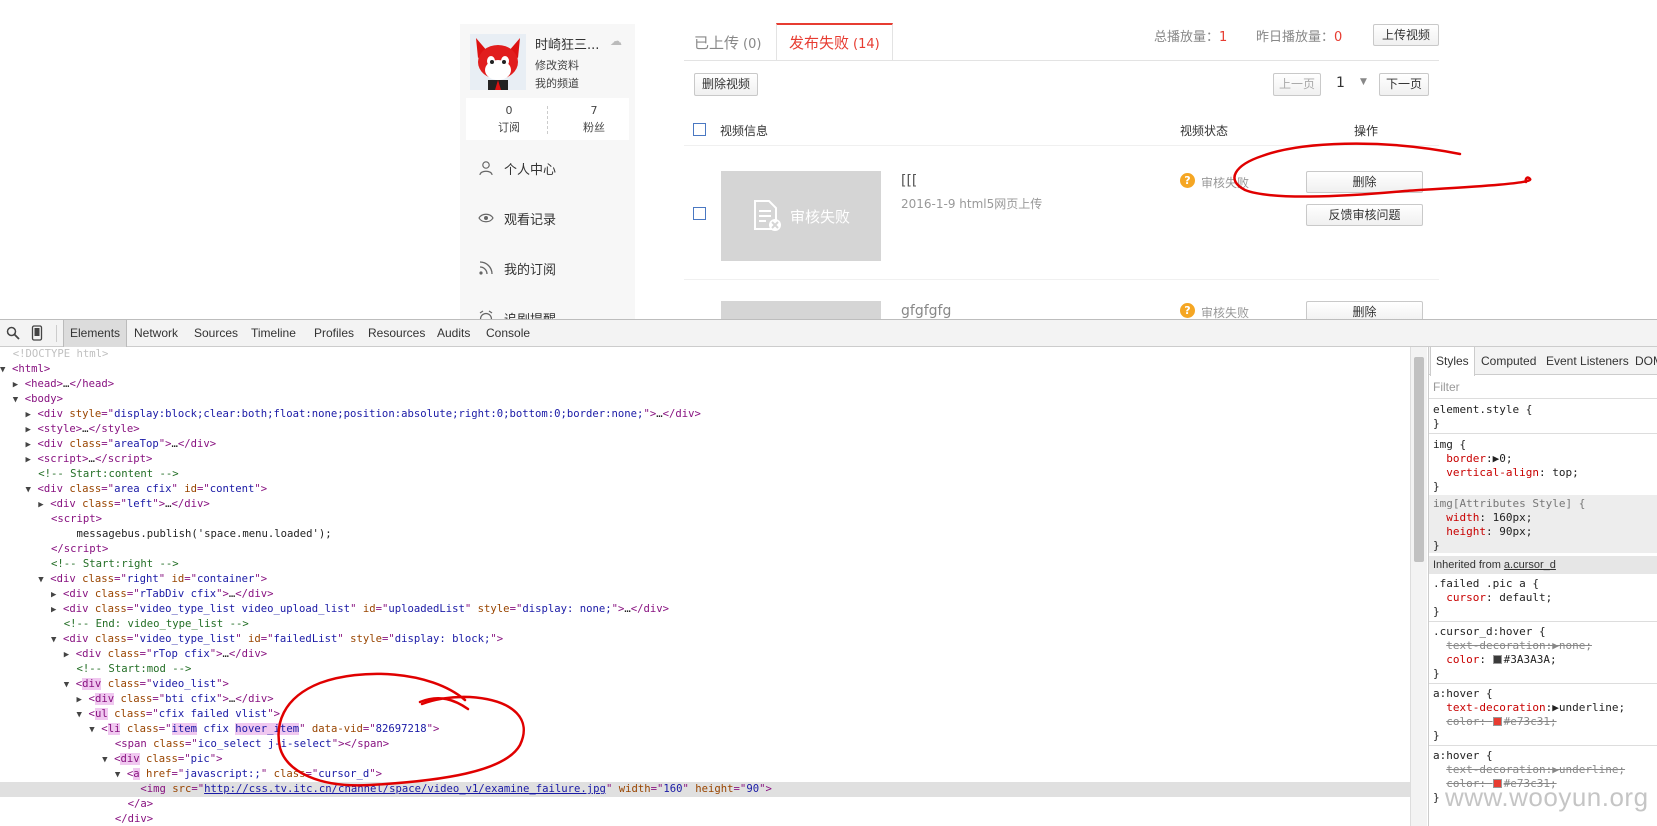 This screenshot has width=1657, height=826. Describe the element at coordinates (801, 310) in the screenshot. I see `video-thumbnail` at that location.